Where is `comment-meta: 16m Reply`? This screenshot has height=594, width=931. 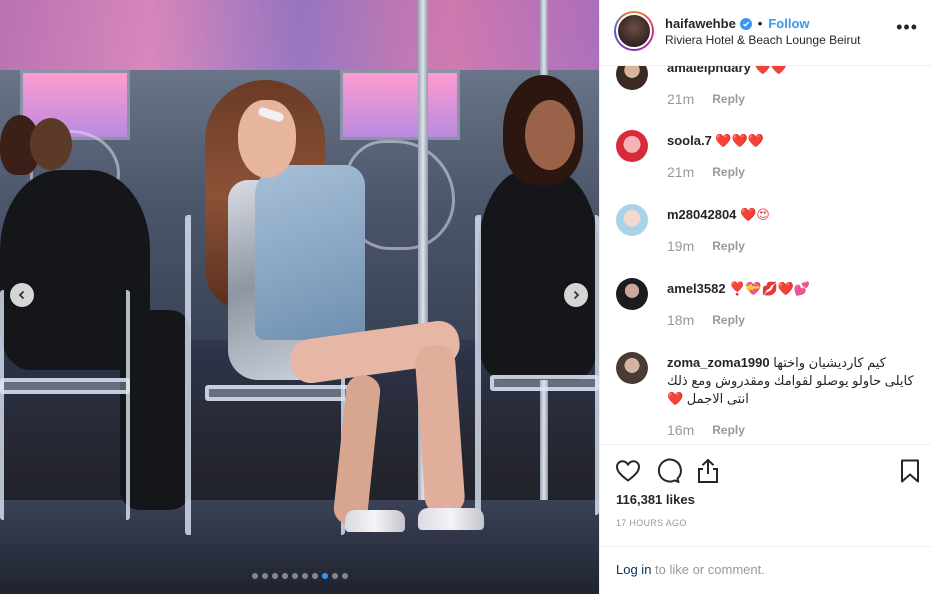
comment-meta: 16m Reply is located at coordinates (706, 430).